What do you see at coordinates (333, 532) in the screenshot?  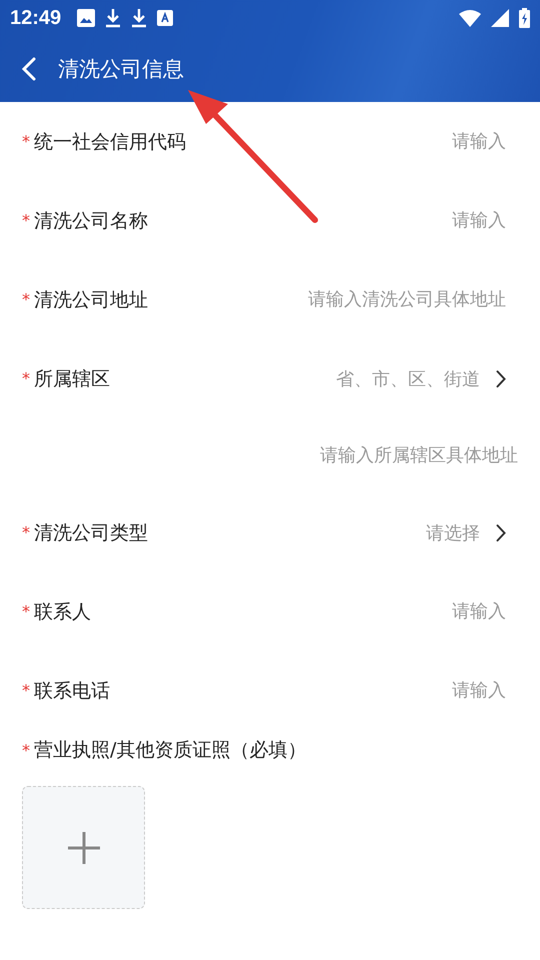 I see `select-field: 请选择` at bounding box center [333, 532].